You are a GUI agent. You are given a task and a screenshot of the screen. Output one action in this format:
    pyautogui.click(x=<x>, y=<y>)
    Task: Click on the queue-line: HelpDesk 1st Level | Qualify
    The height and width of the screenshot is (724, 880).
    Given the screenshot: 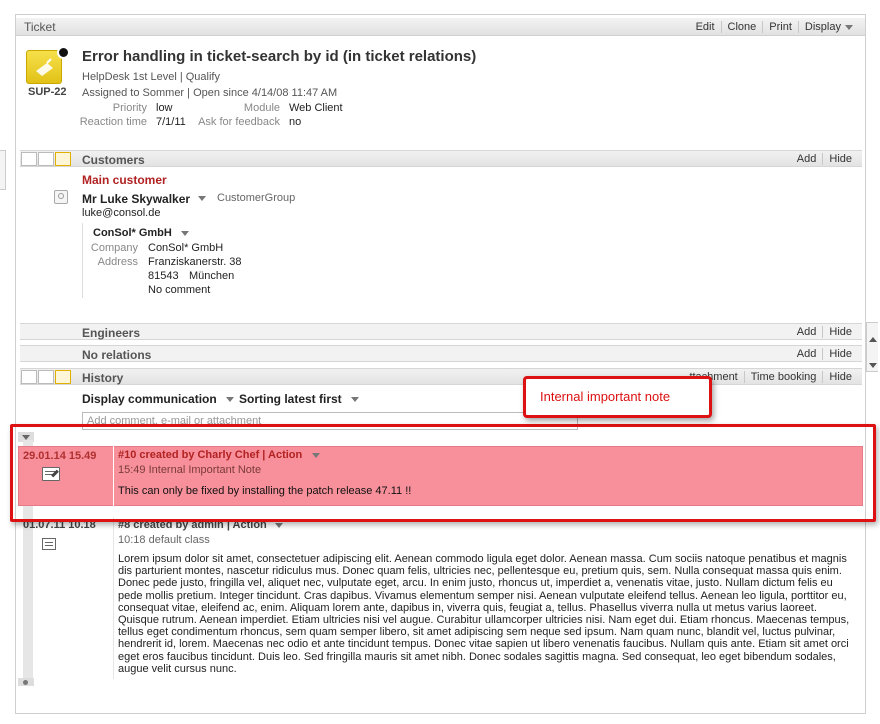 What is the action you would take?
    pyautogui.click(x=151, y=77)
    